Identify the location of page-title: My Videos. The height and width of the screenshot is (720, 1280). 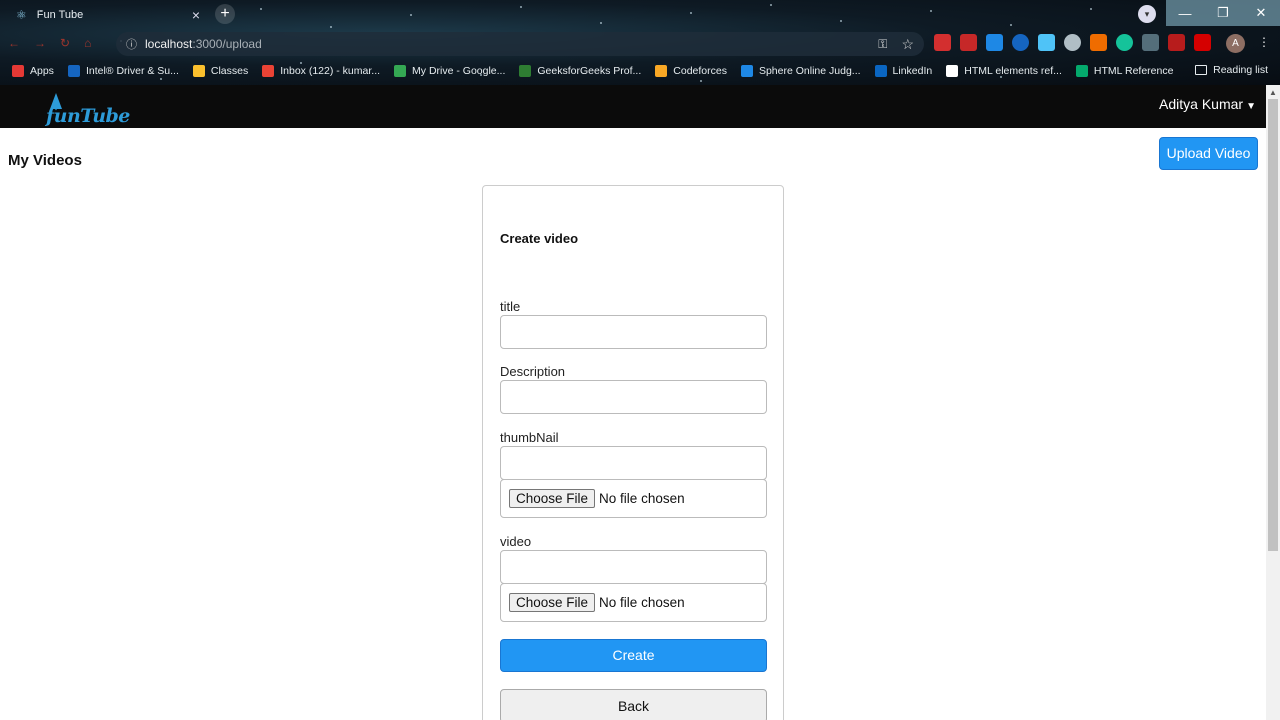
(45, 160).